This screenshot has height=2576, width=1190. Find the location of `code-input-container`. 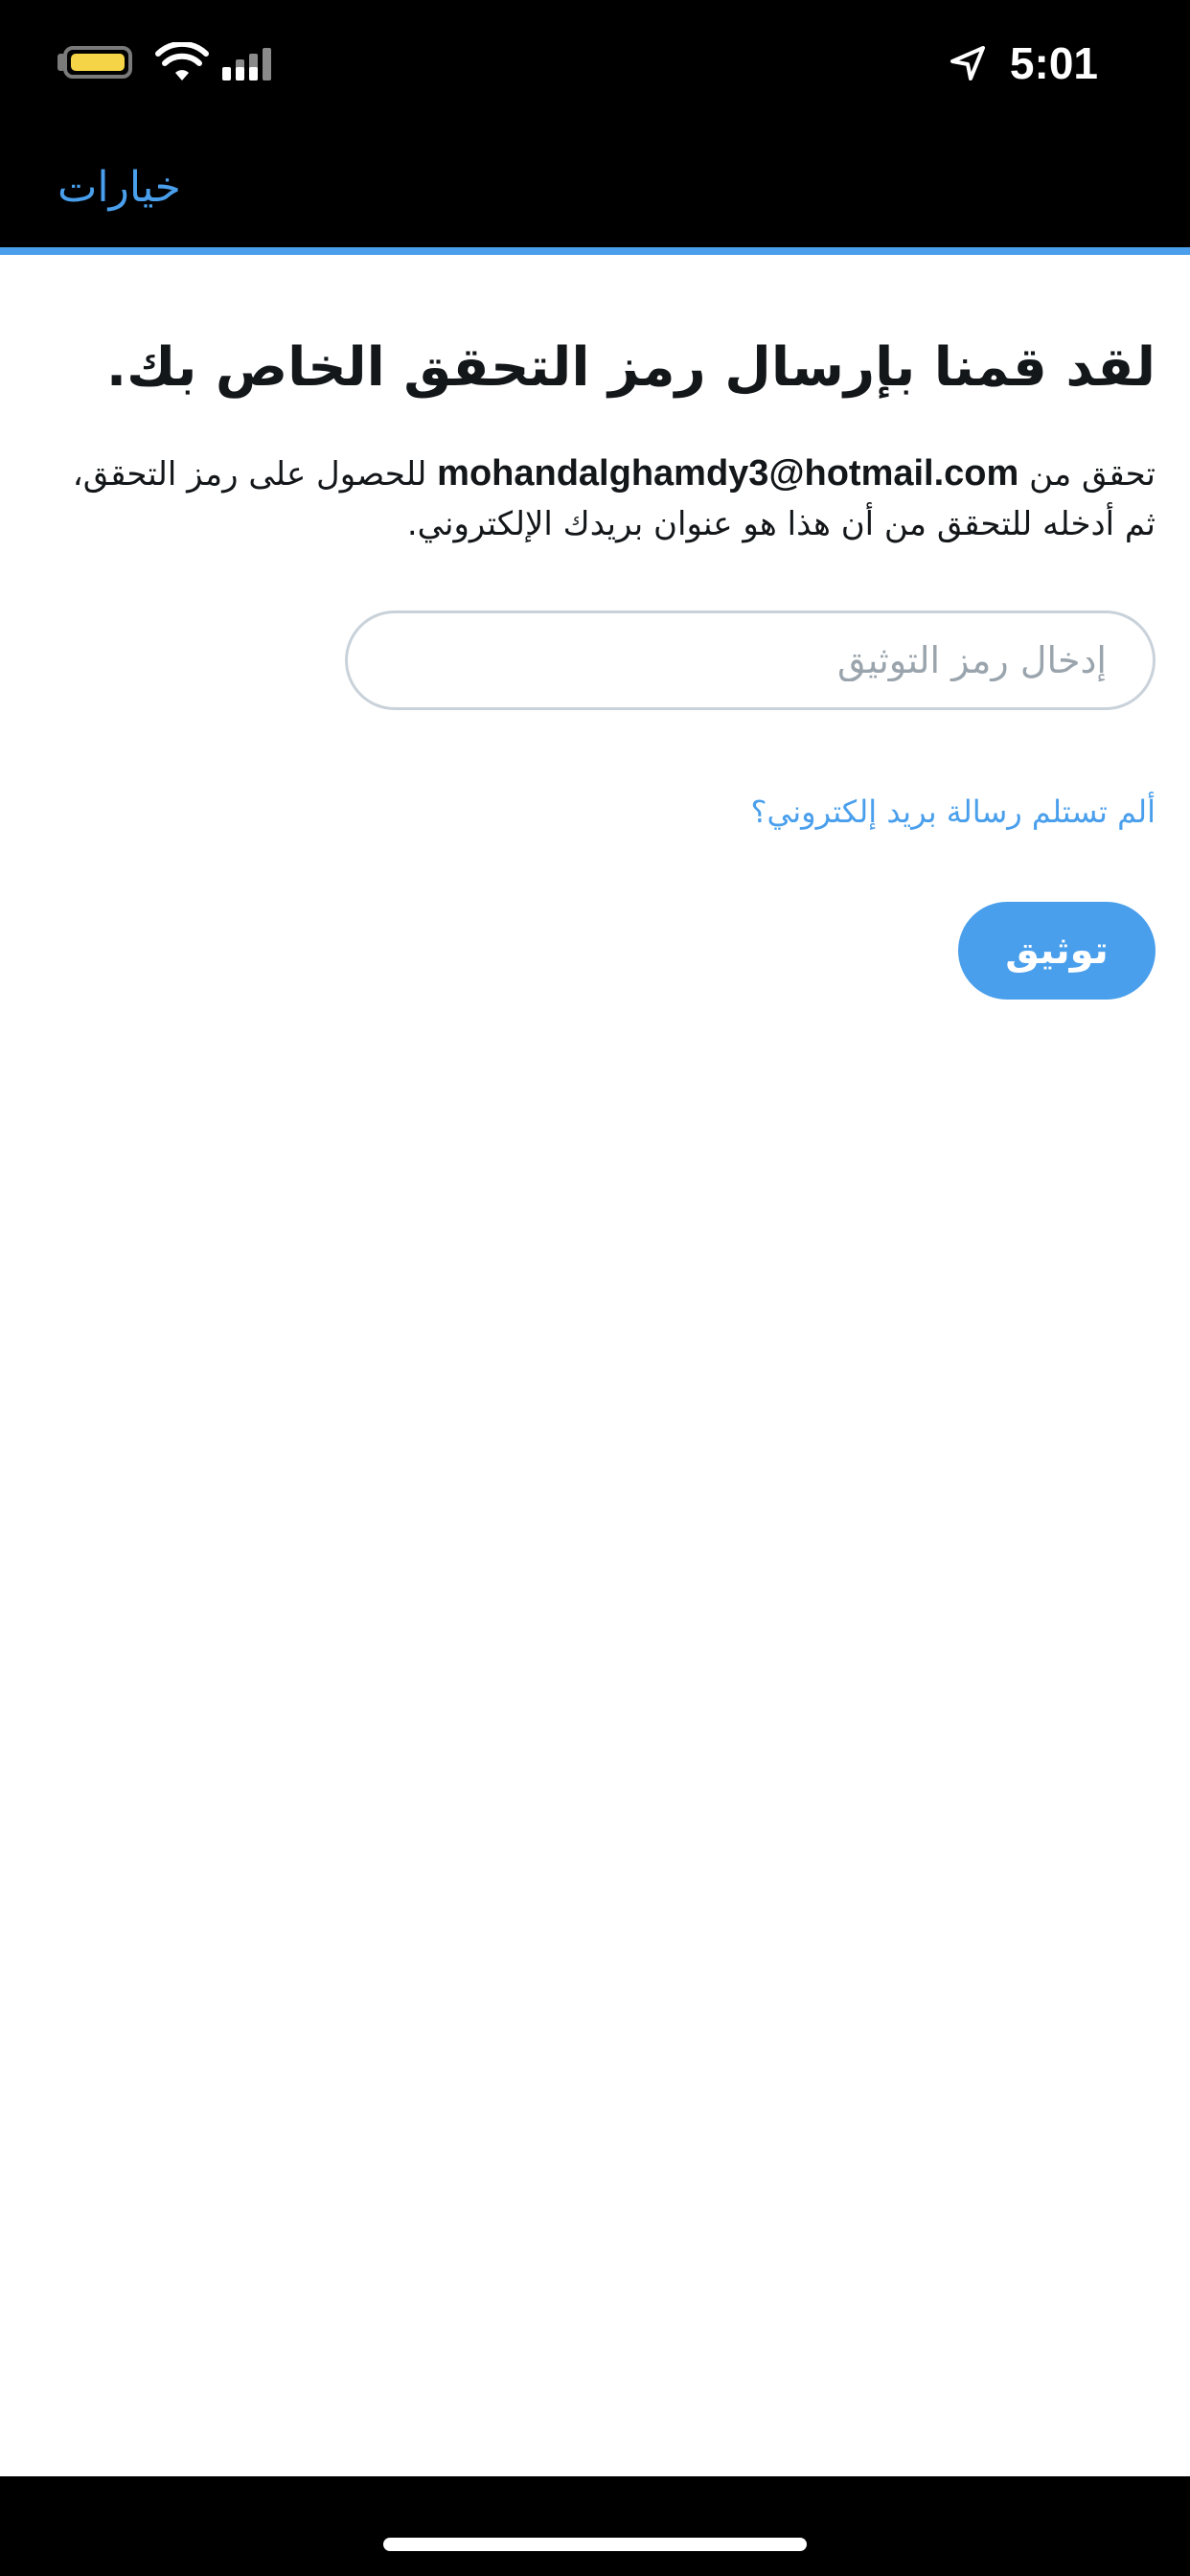

code-input-container is located at coordinates (750, 660).